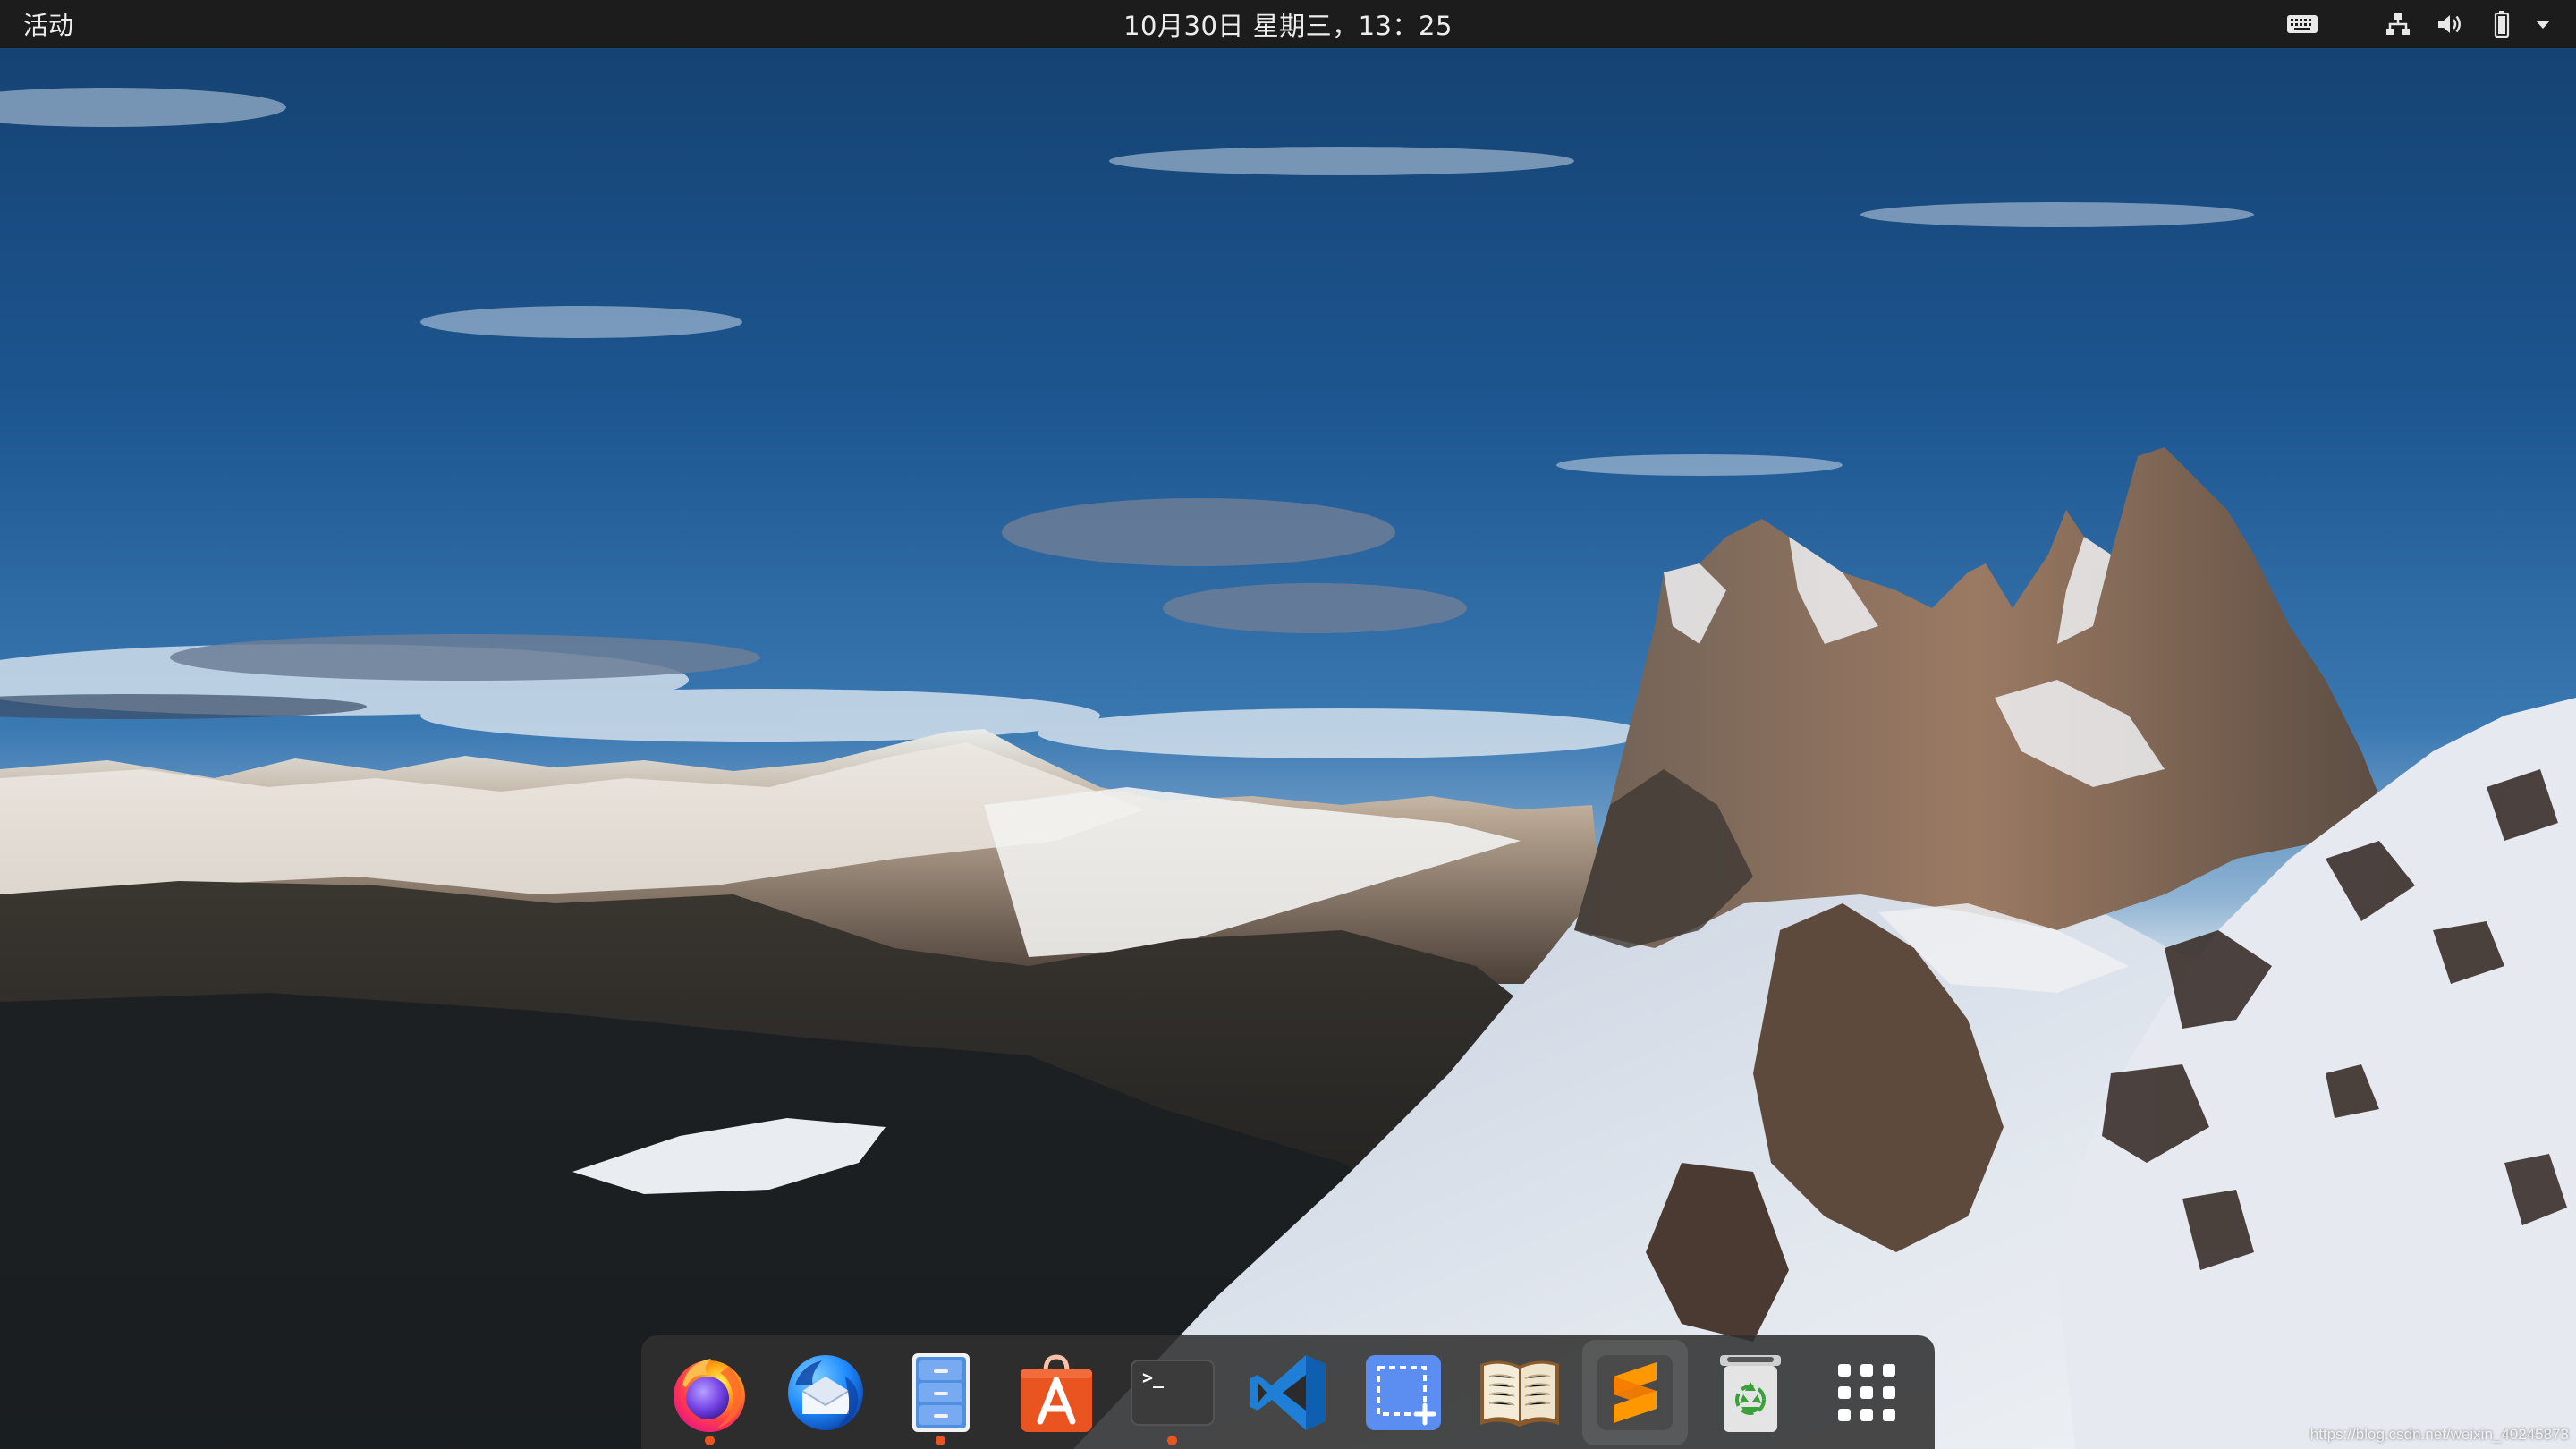 The height and width of the screenshot is (1449, 2576). I want to click on dock-vscode, so click(1288, 1392).